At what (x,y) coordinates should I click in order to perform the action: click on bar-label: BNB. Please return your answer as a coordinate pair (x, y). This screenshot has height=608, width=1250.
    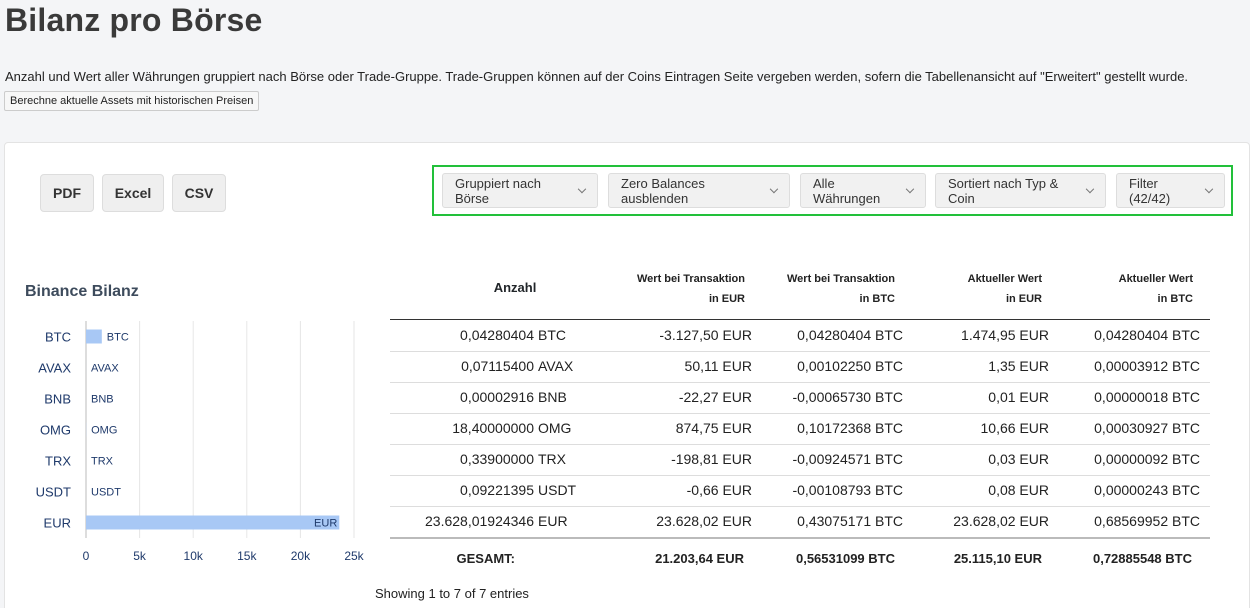
    Looking at the image, I should click on (102, 400).